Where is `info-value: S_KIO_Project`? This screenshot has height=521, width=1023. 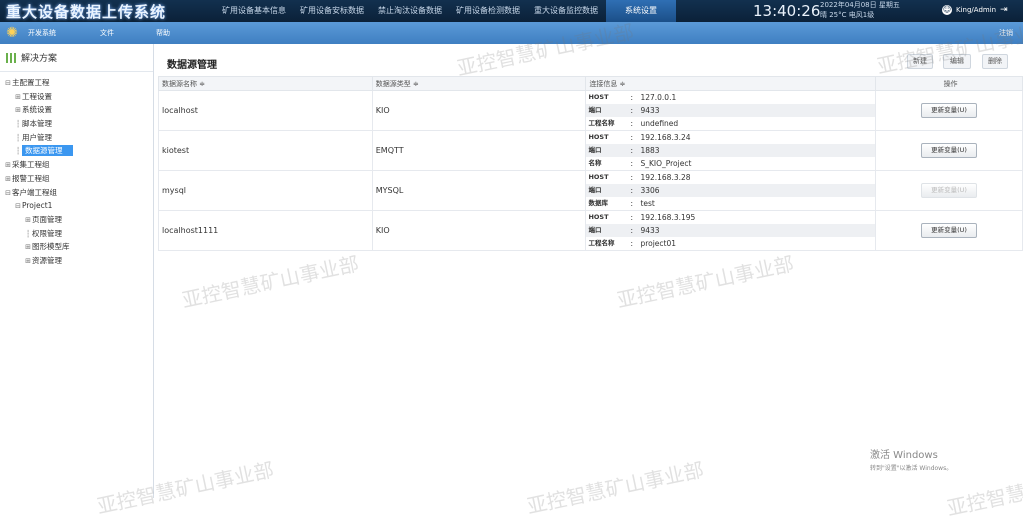
info-value: S_KIO_Project is located at coordinates (666, 163).